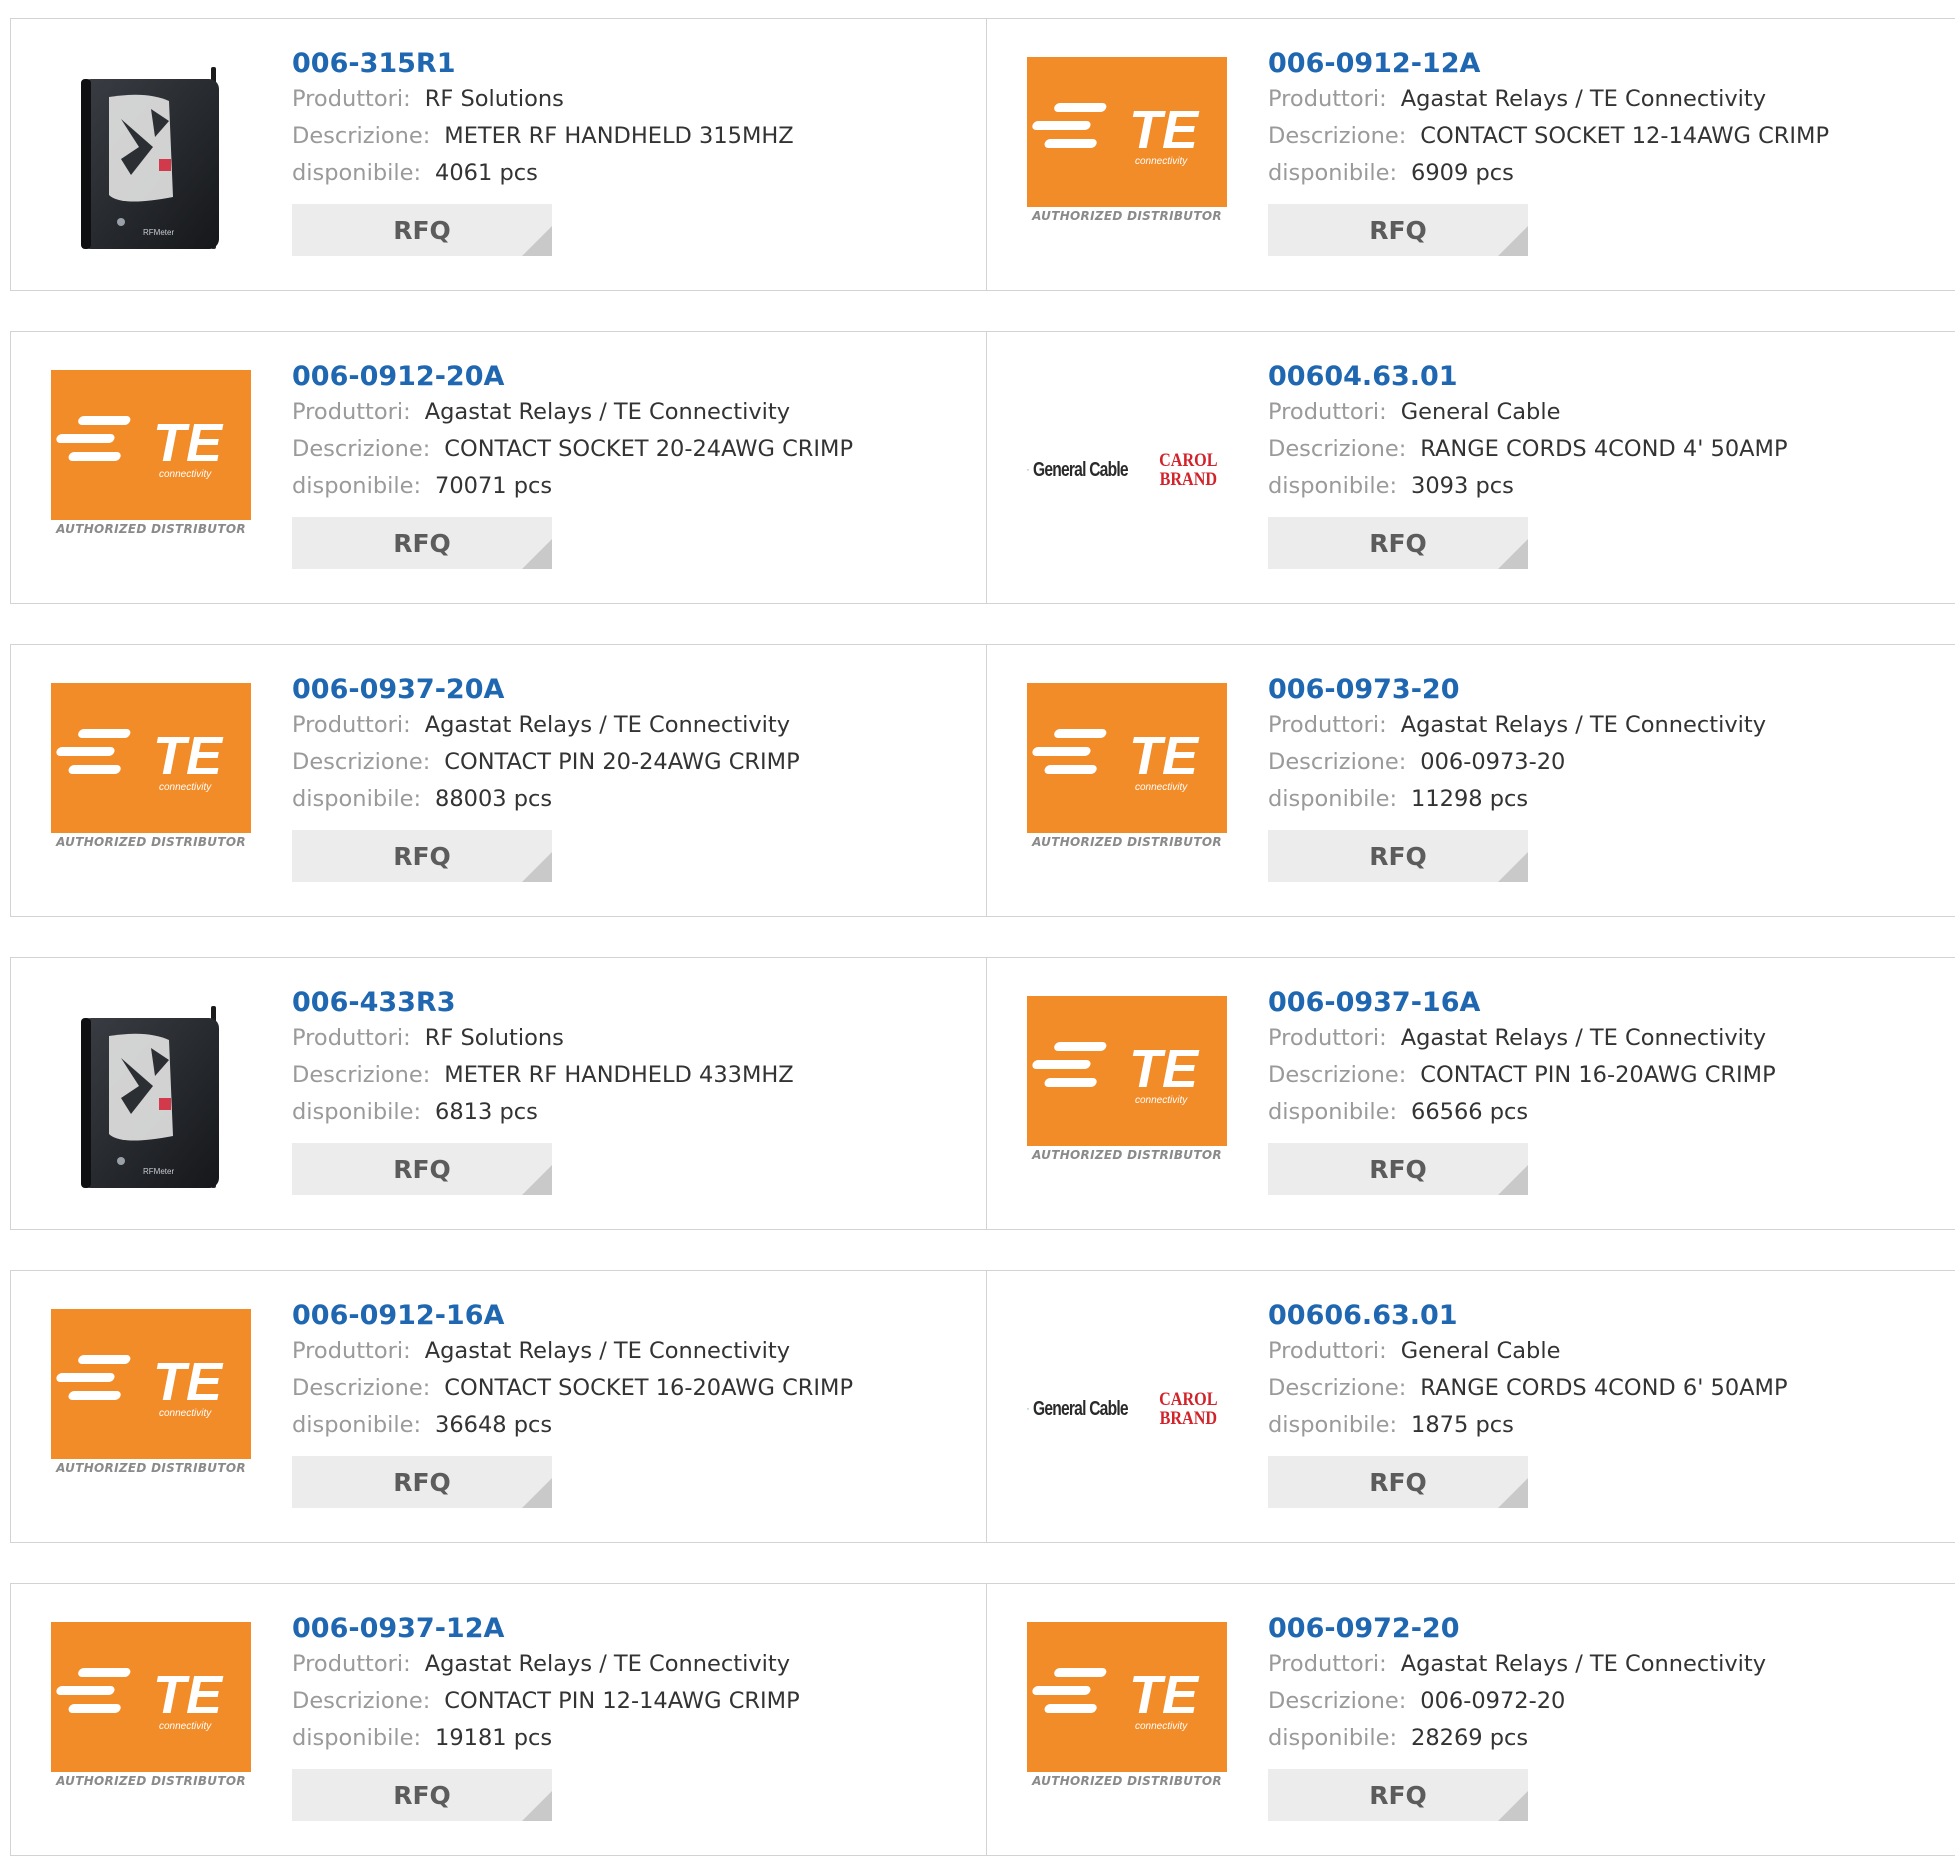  What do you see at coordinates (486, 1112) in the screenshot?
I see `availability-value: 6813 pcs` at bounding box center [486, 1112].